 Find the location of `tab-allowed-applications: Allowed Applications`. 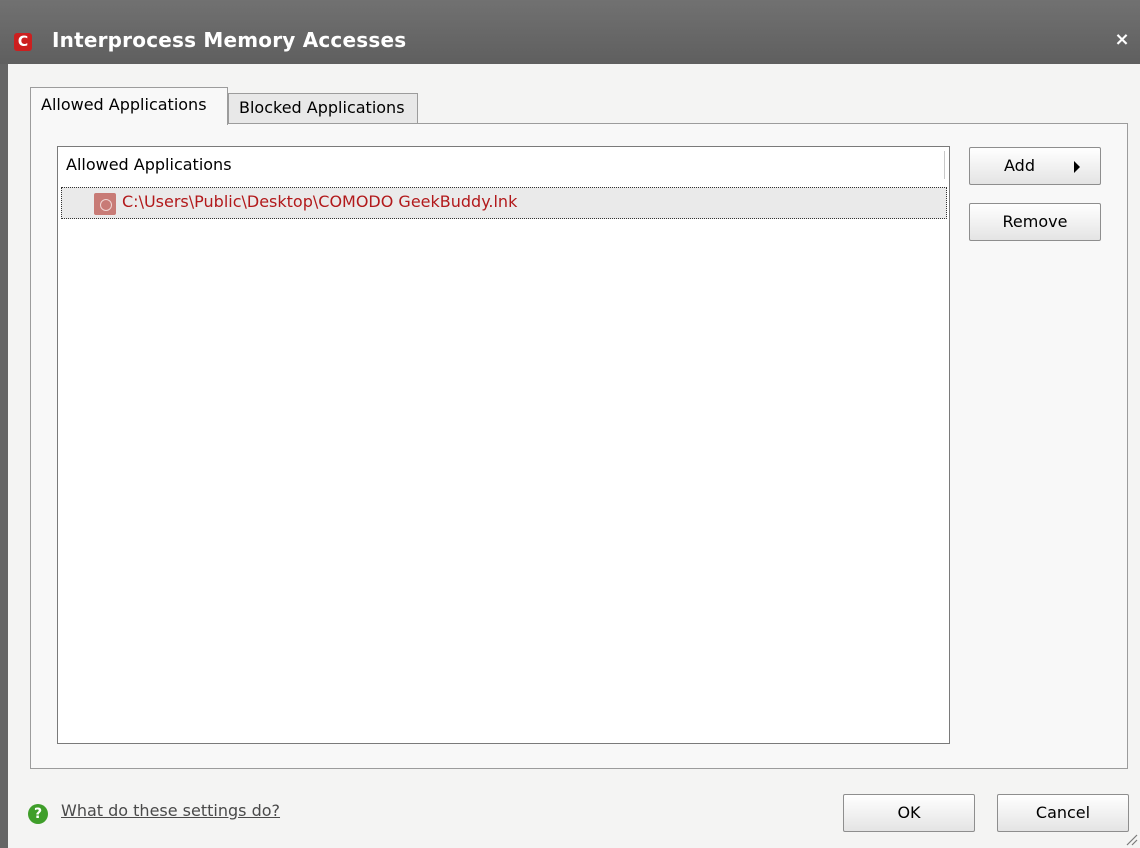

tab-allowed-applications: Allowed Applications is located at coordinates (129, 106).